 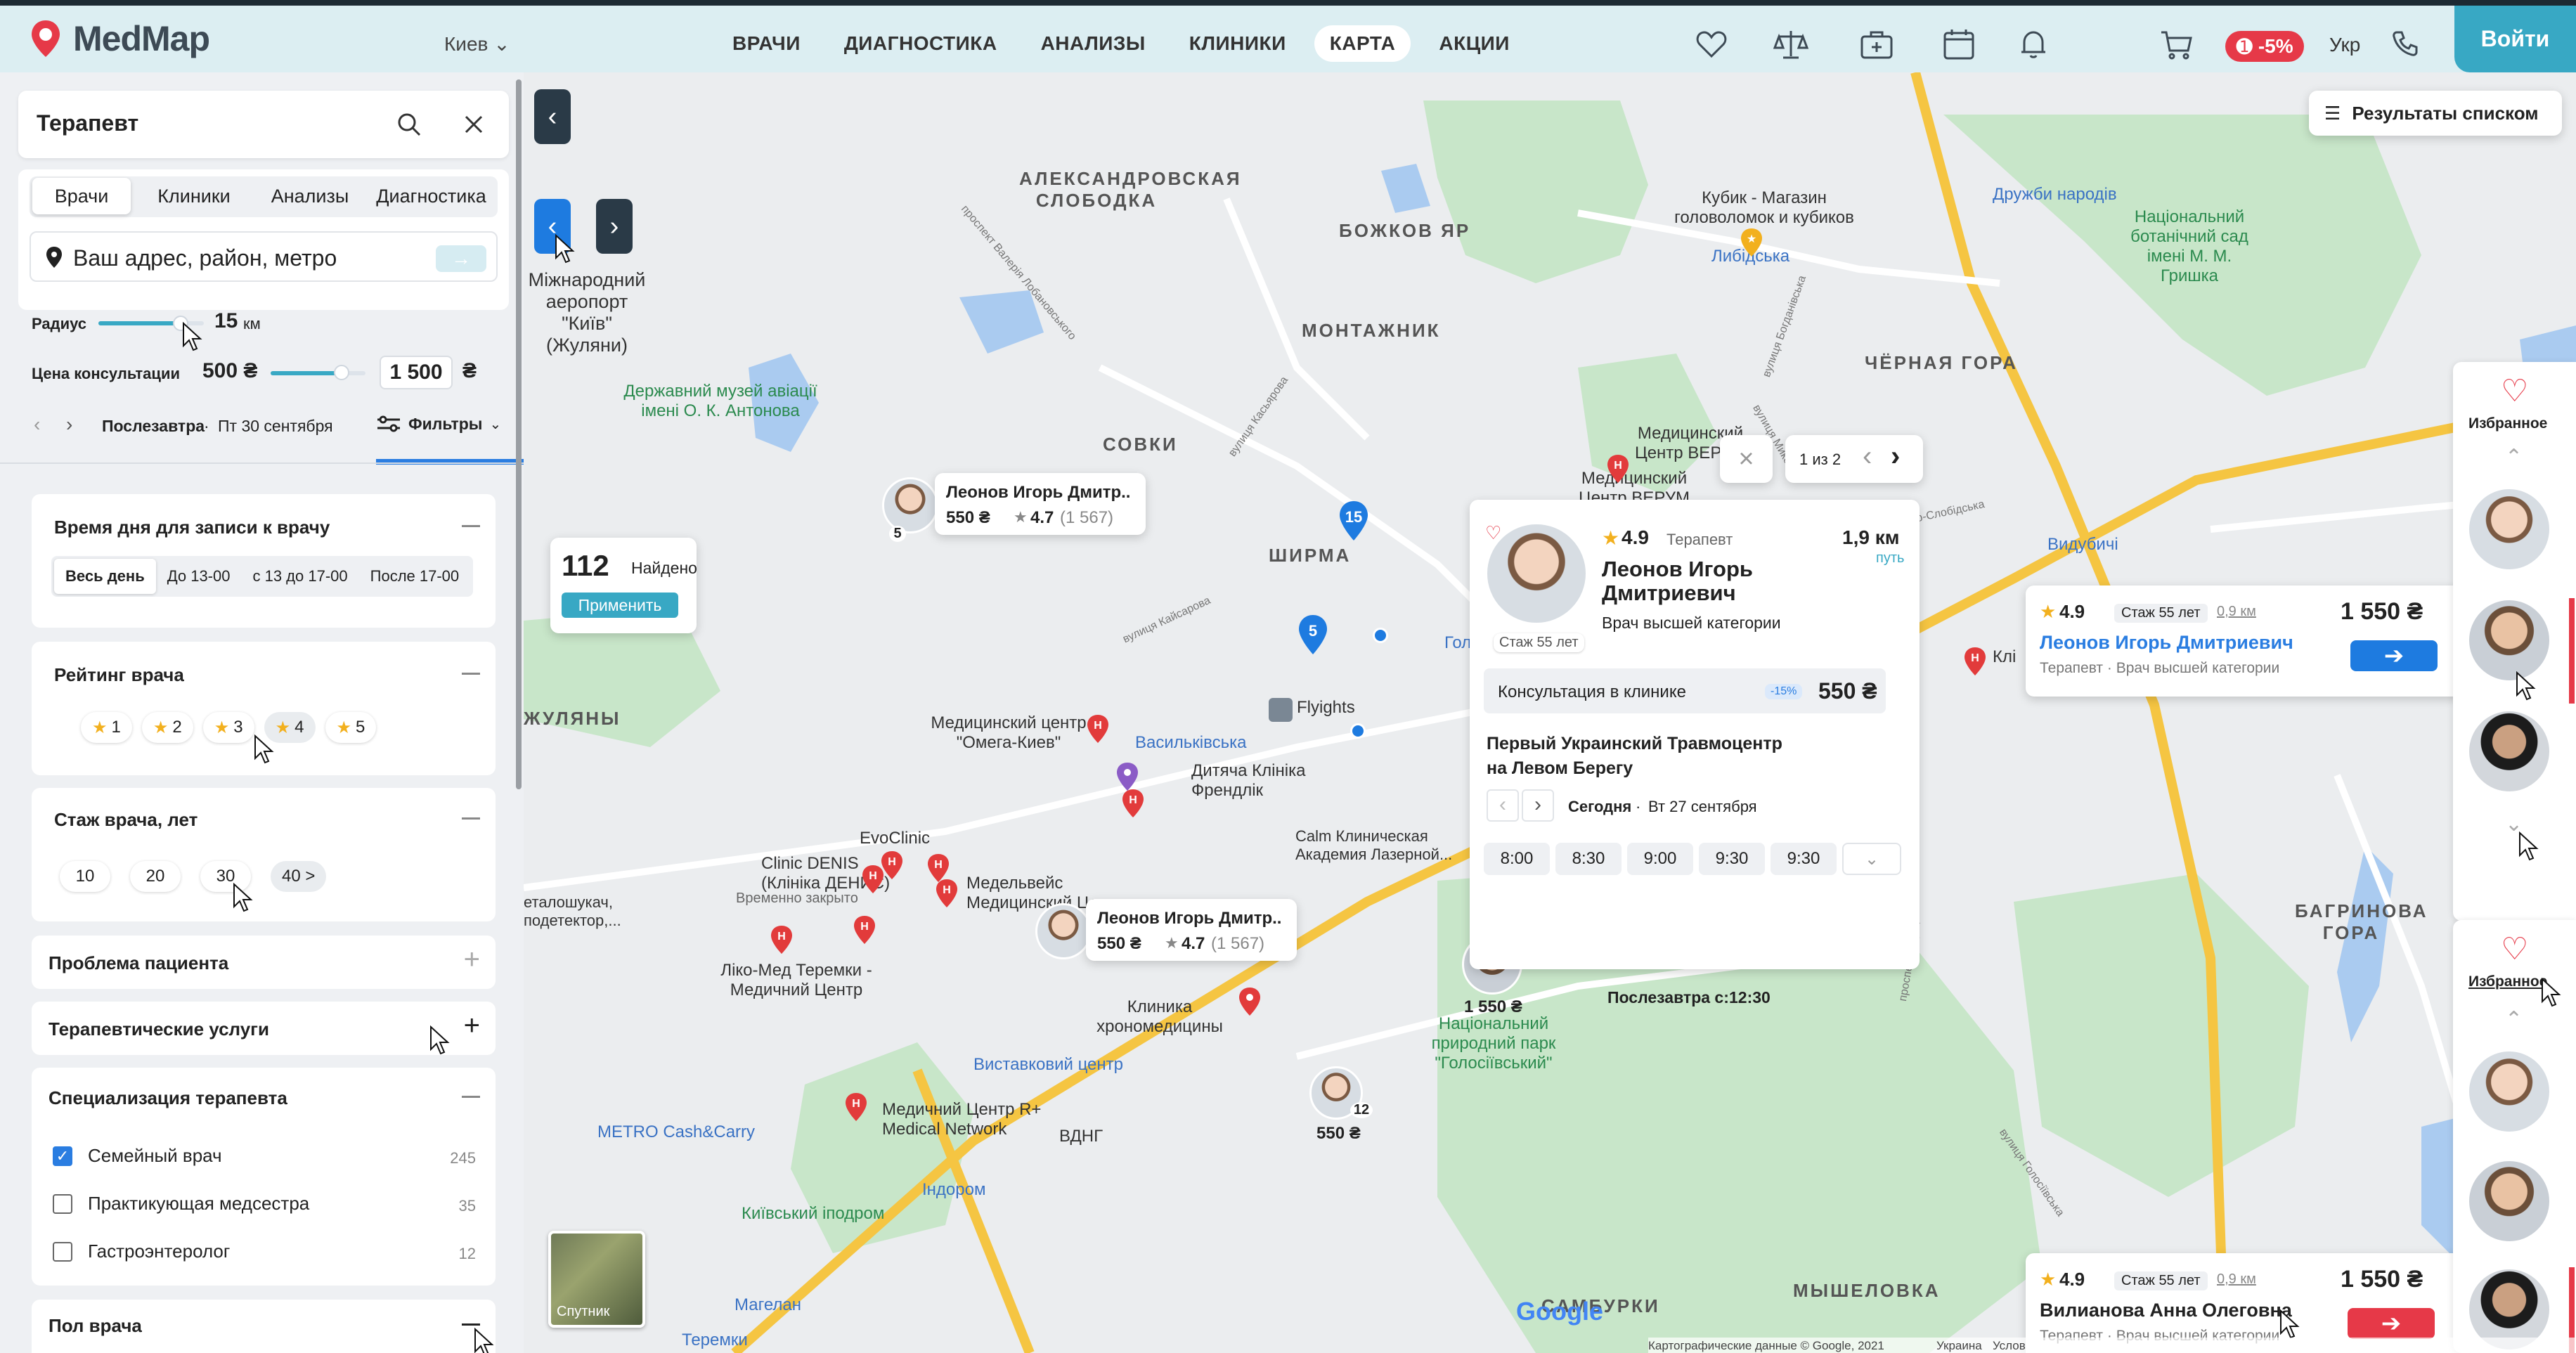 I want to click on rating-chip-1: ★ 1, so click(x=107, y=727).